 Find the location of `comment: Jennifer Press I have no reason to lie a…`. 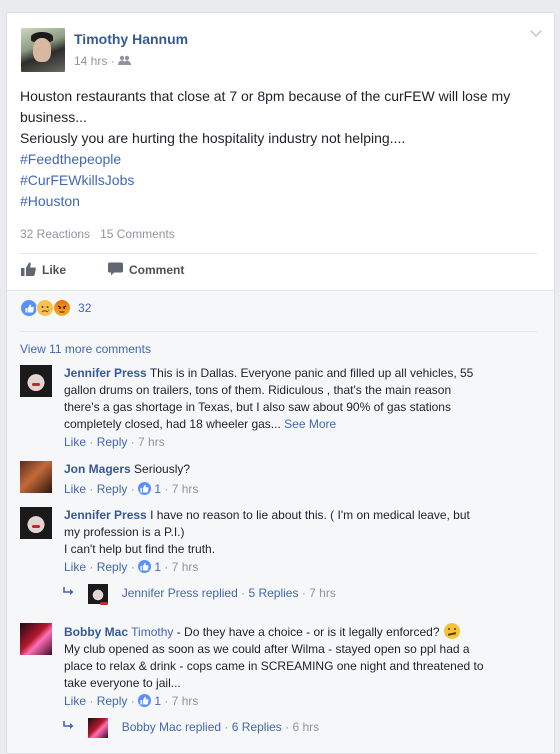

comment: Jennifer Press I have no reason to lie a… is located at coordinates (280, 542).